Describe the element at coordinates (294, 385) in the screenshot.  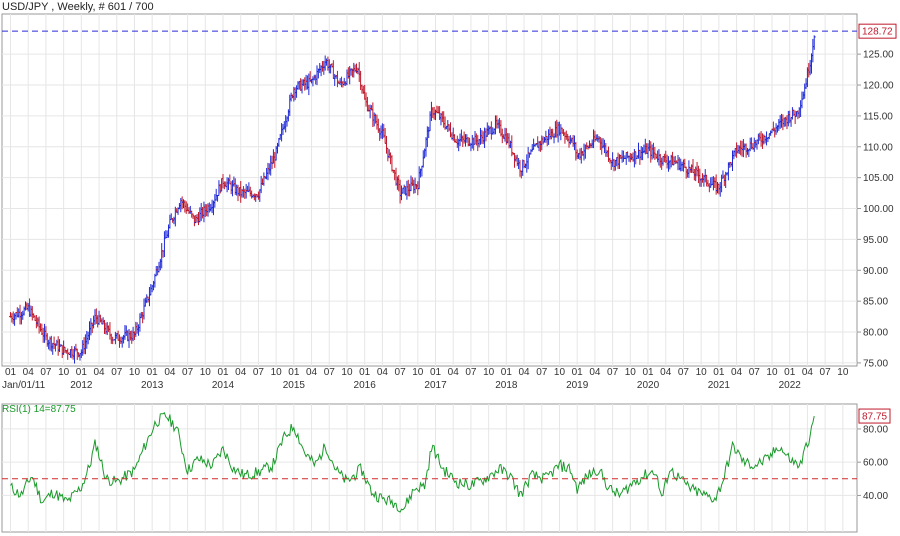
I see `price-x-year-label: 2015` at that location.